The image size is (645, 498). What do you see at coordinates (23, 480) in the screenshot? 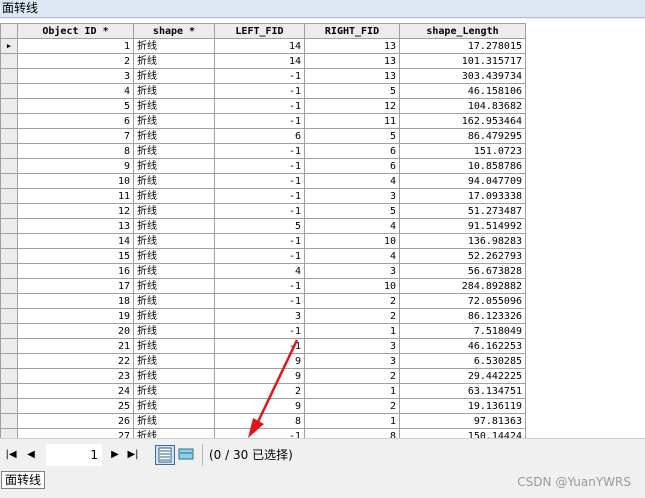
I see `tab-mianzhuanxian: 面转线` at bounding box center [23, 480].